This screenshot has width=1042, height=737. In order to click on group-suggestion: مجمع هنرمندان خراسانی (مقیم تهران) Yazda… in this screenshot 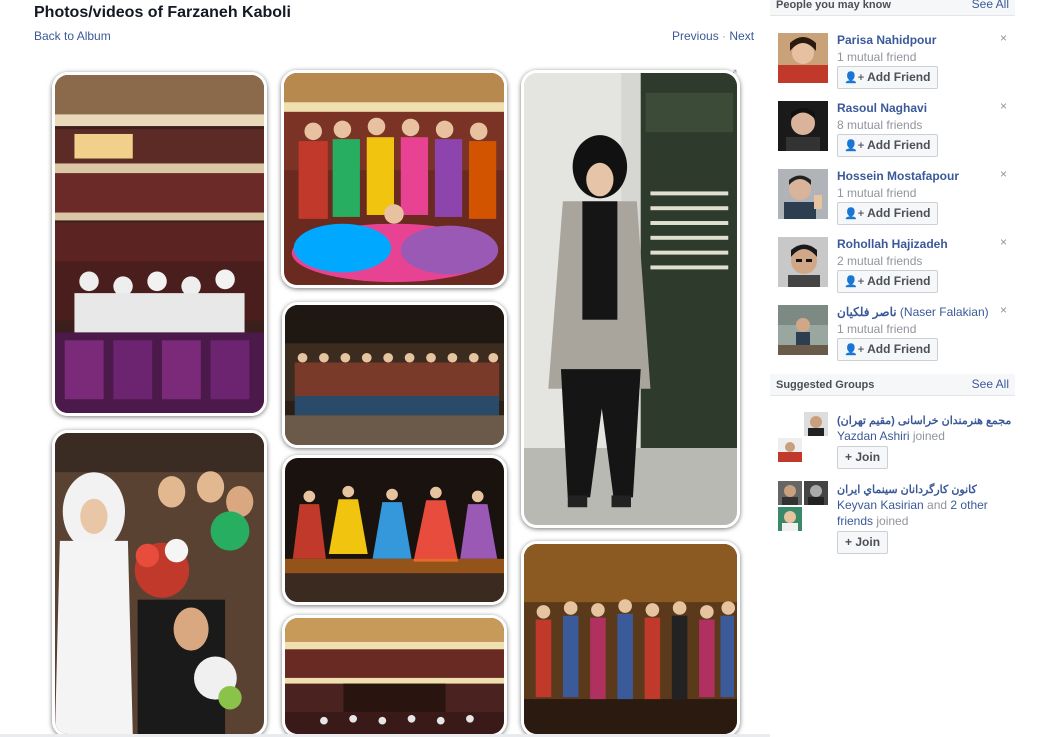, I will do `click(895, 443)`.